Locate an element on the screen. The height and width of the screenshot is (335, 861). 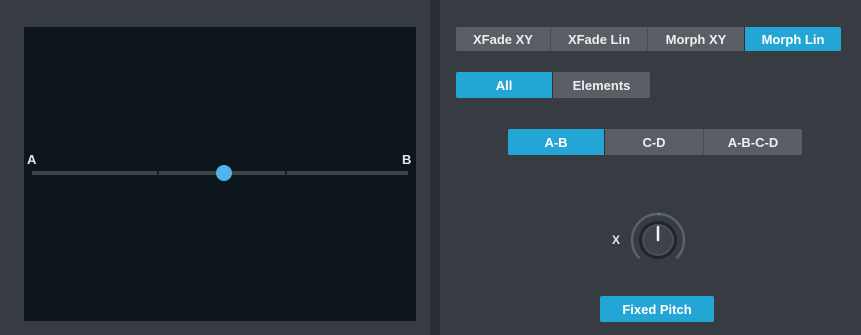
pad-label-b: B is located at coordinates (407, 159).